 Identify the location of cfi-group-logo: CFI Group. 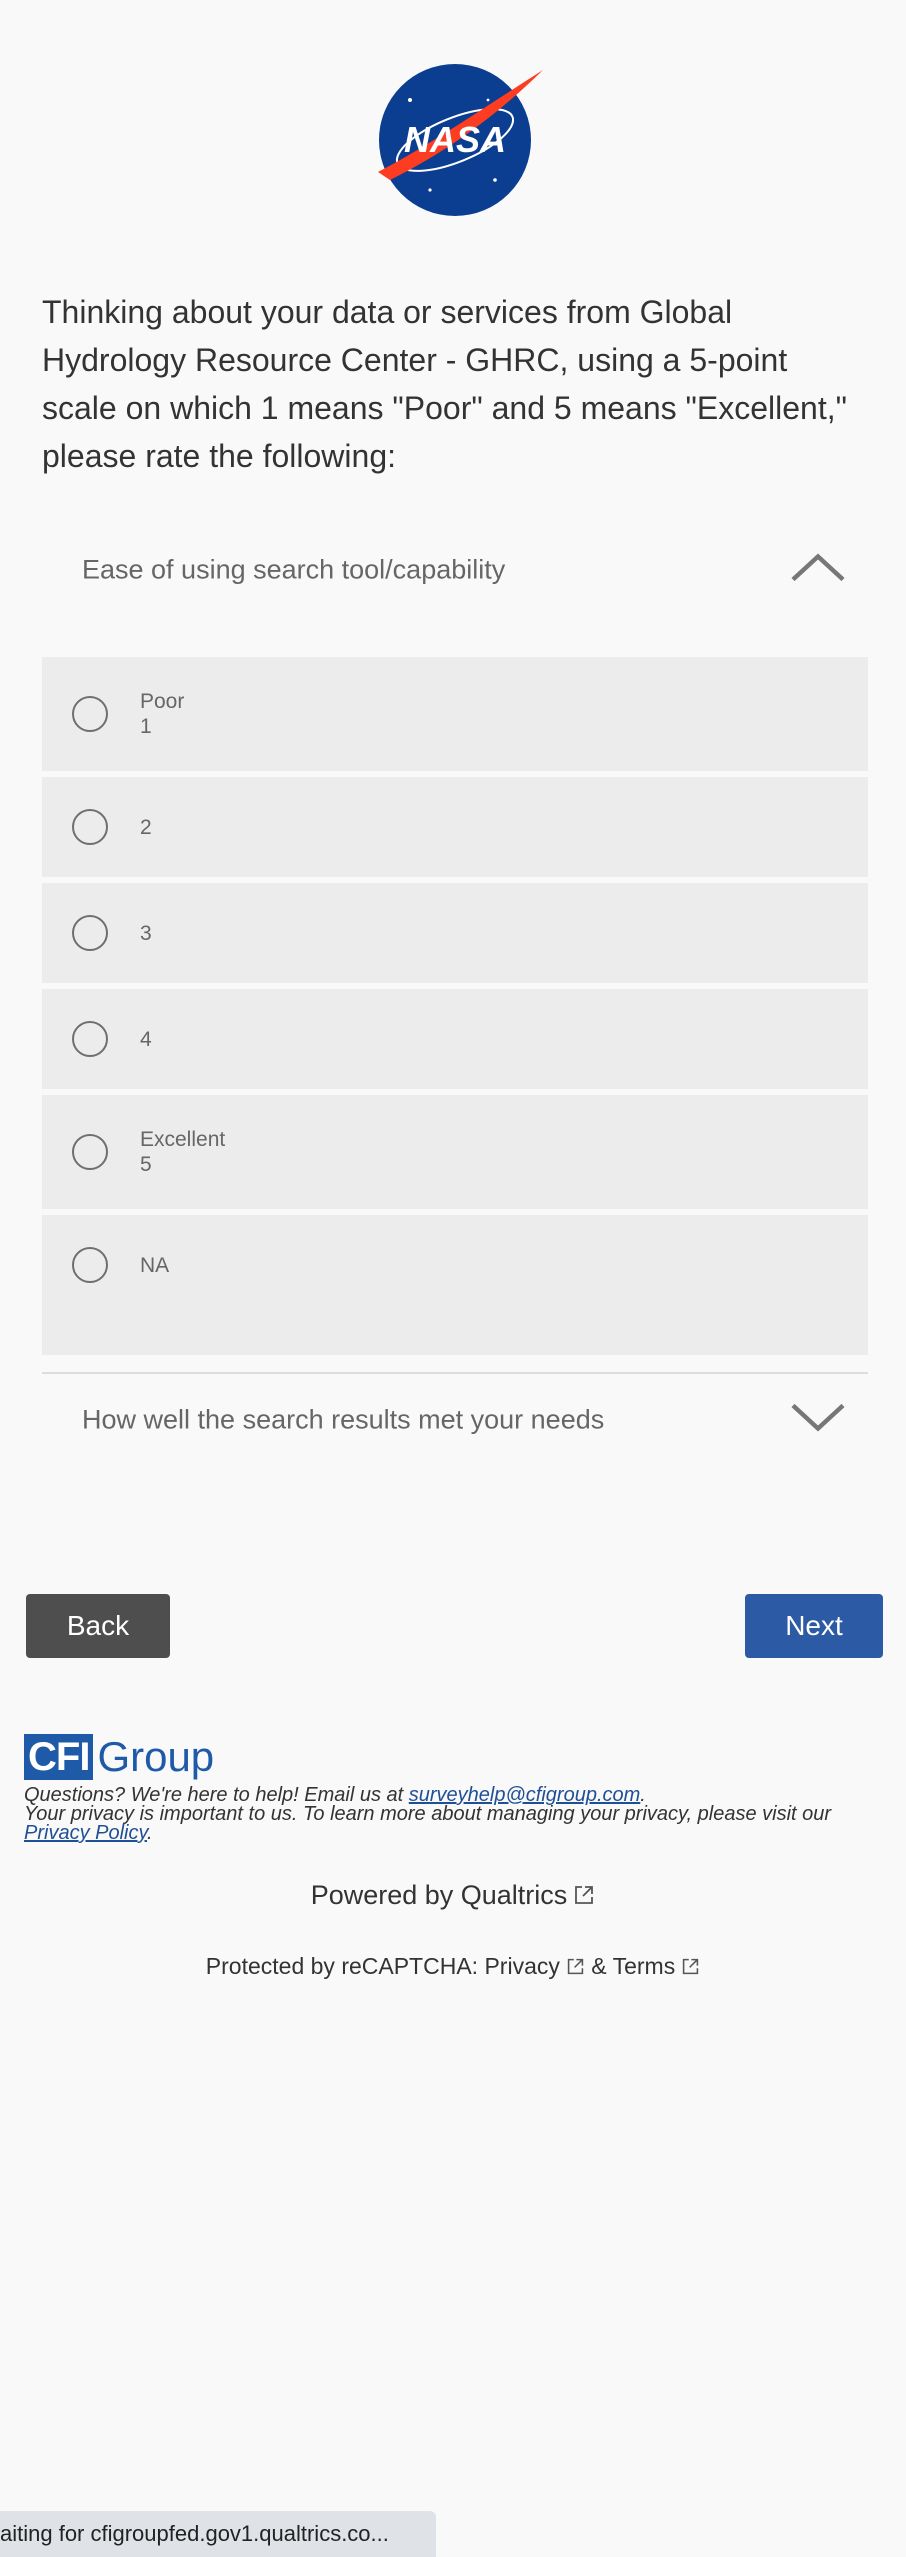
(119, 1757).